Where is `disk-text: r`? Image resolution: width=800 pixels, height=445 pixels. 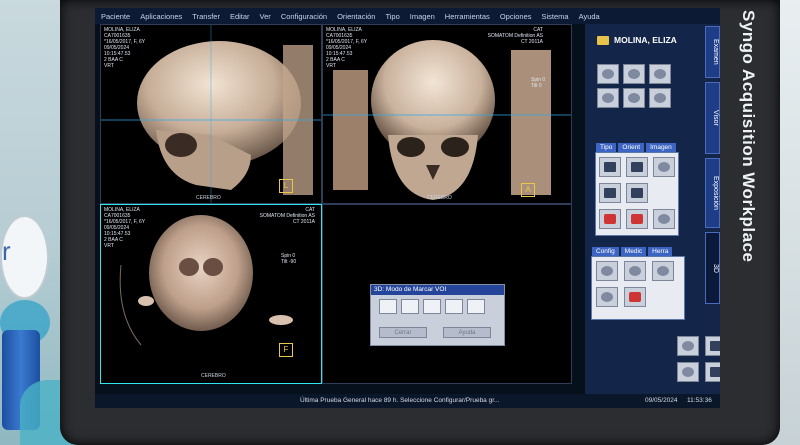
disk-text: r is located at coordinates (6, 251).